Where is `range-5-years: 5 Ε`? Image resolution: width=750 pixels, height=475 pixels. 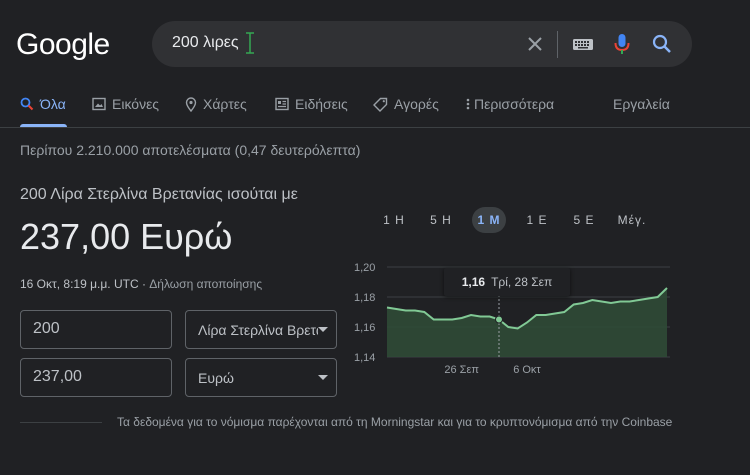
range-5-years: 5 Ε is located at coordinates (584, 220).